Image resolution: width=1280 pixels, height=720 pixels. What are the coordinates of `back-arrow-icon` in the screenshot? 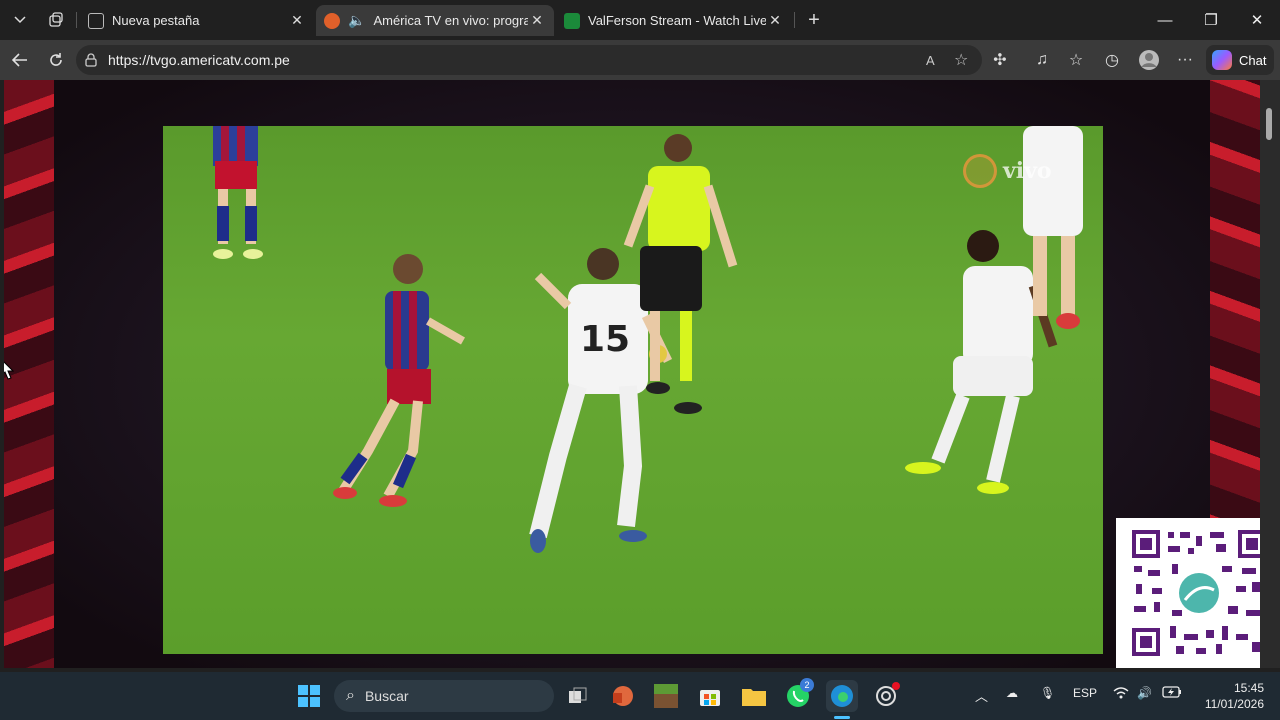 It's located at (20, 60).